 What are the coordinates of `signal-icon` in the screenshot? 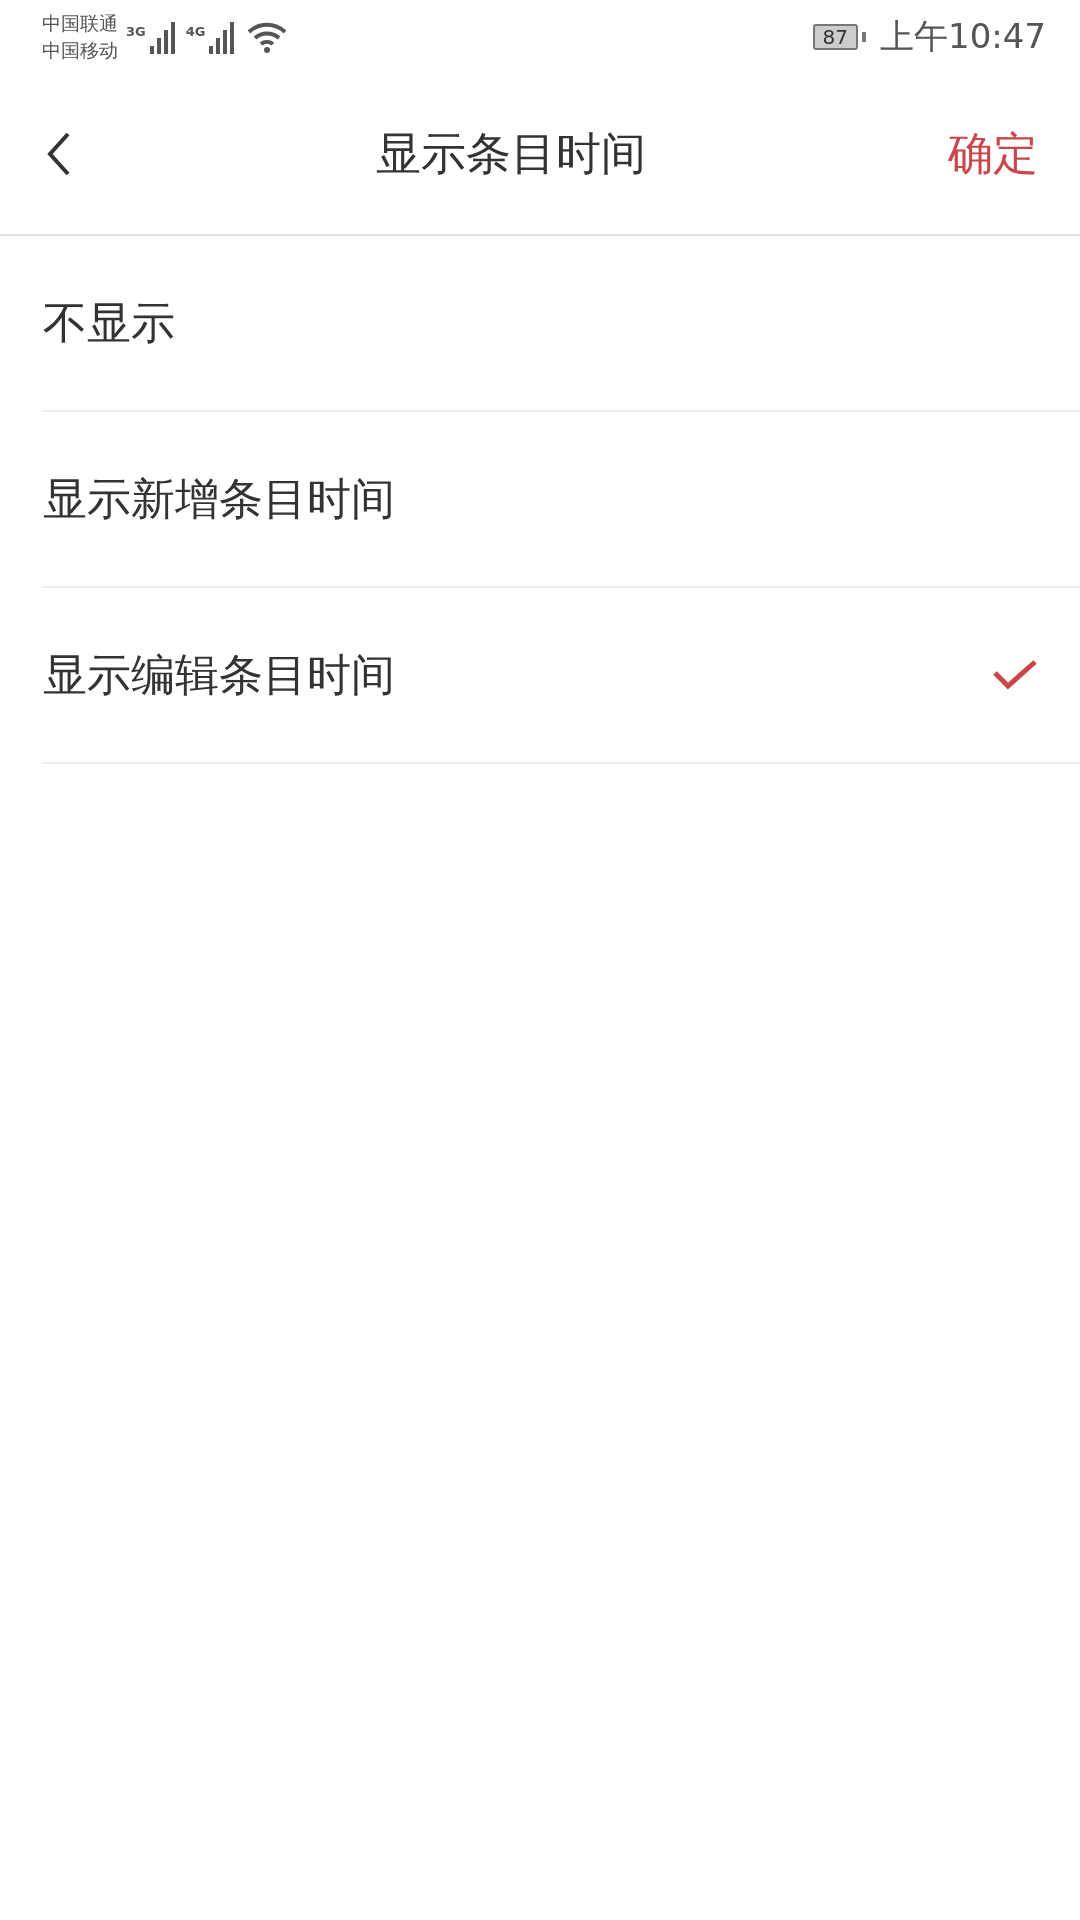 It's located at (162, 37).